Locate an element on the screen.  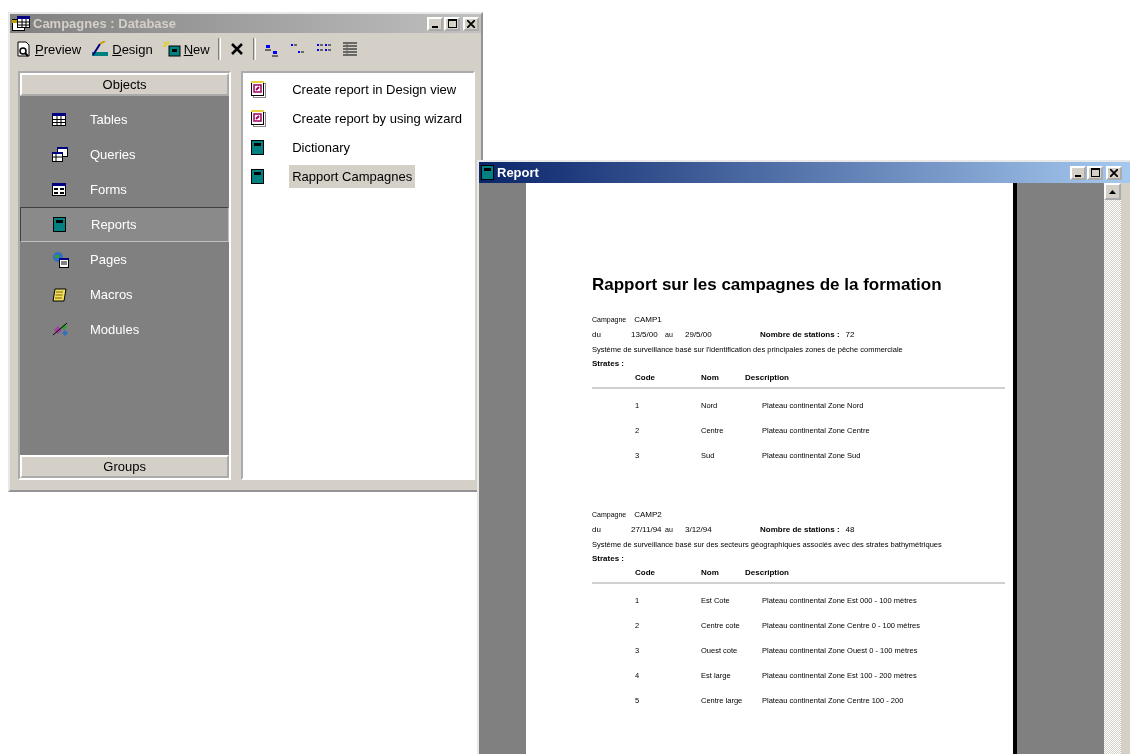
field-value: 13/5/00 is located at coordinates (645, 334).